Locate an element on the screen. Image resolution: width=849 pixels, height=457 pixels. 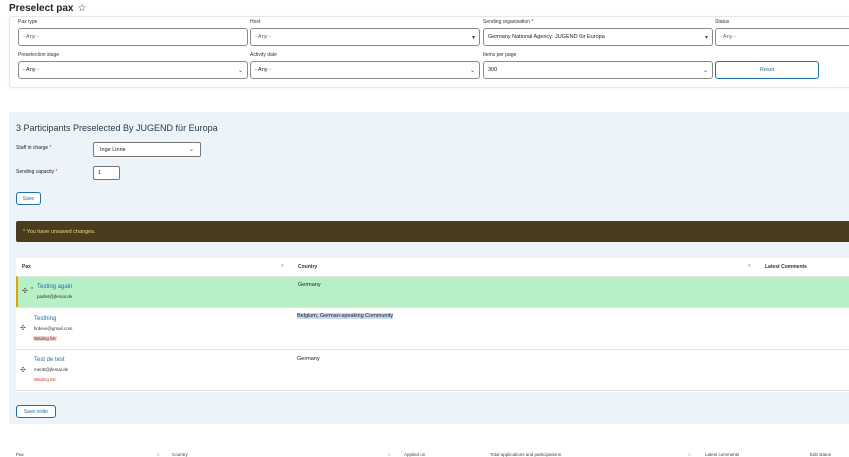
pax-type-value: - Any - is located at coordinates (31, 37).